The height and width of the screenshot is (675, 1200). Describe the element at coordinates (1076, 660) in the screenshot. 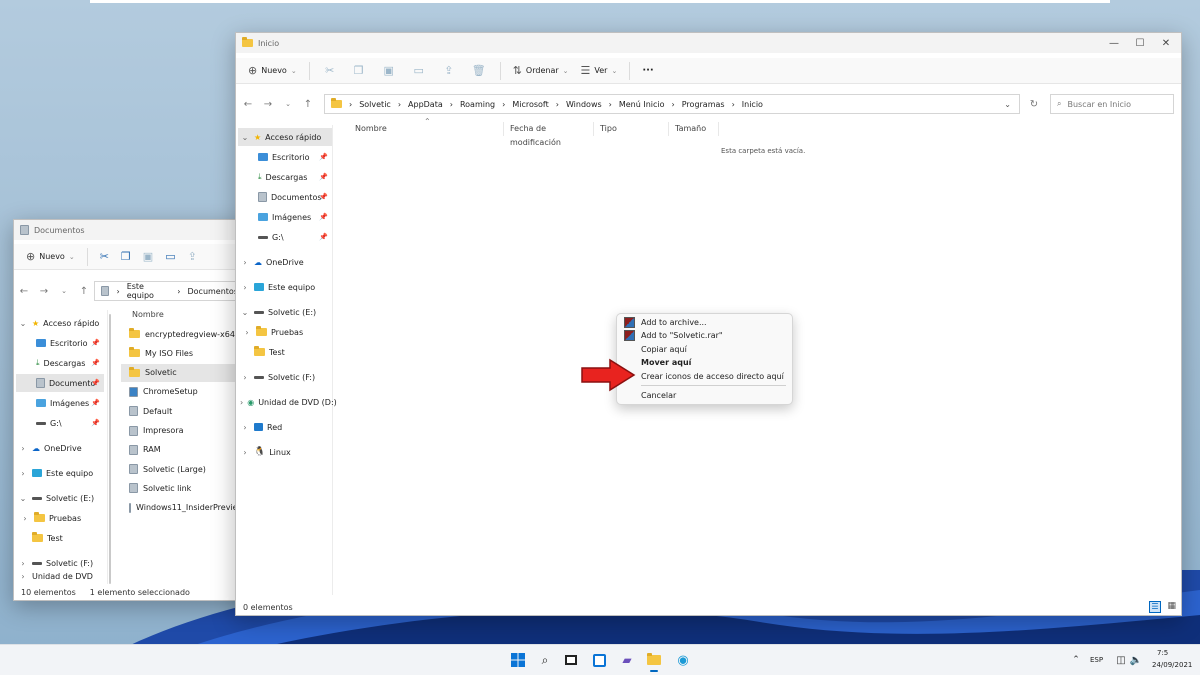

I see `tray-chevron-icon: ⌃` at that location.